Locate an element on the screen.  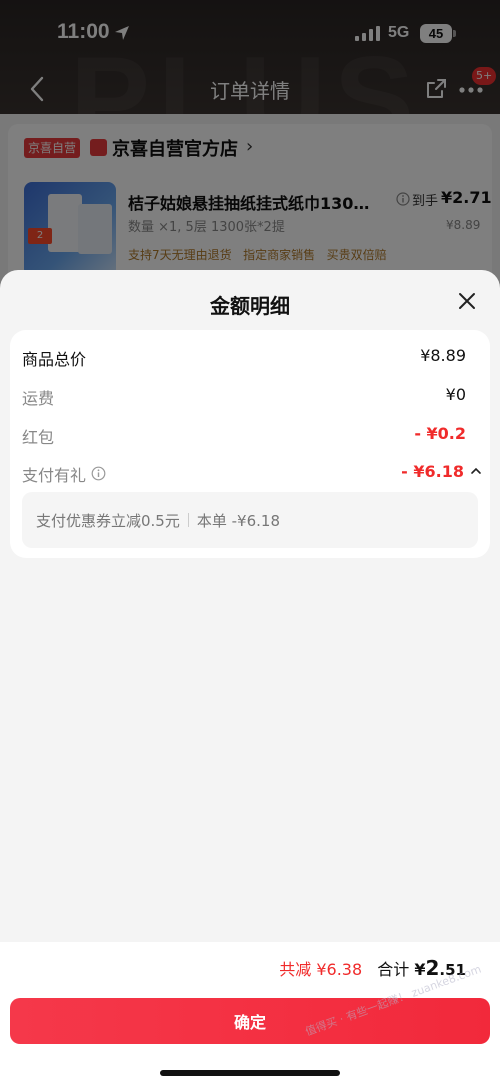
sheet-title: 金额明细 is located at coordinates (250, 306).